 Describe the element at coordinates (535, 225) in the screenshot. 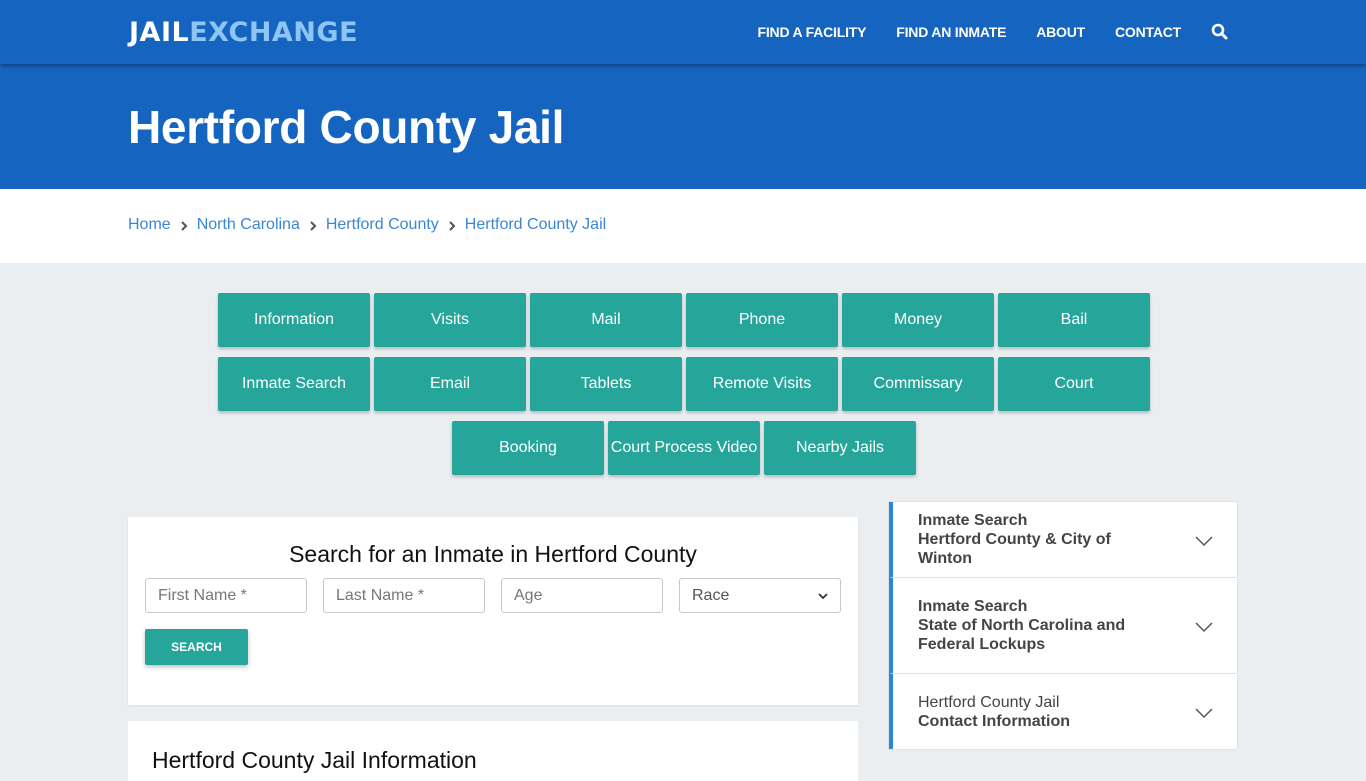

I see `breadcrumb-jail: Hertford County Jail` at that location.